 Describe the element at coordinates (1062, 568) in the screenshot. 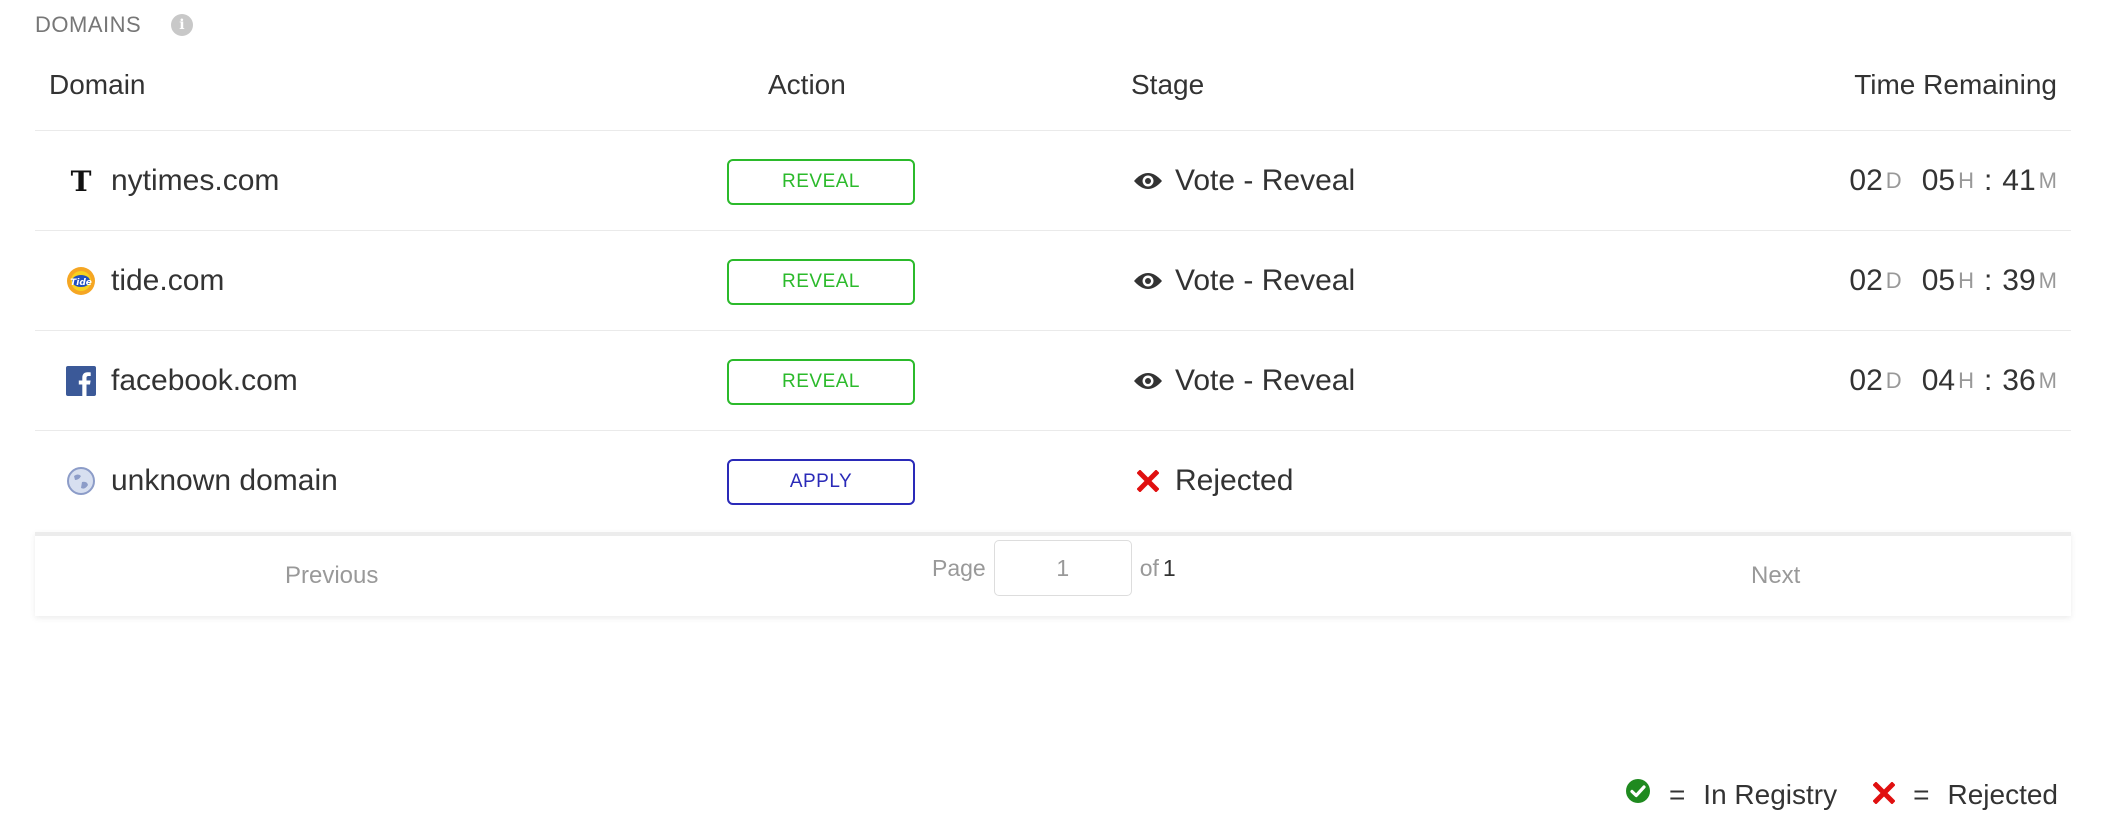

I see `page-number-input` at that location.